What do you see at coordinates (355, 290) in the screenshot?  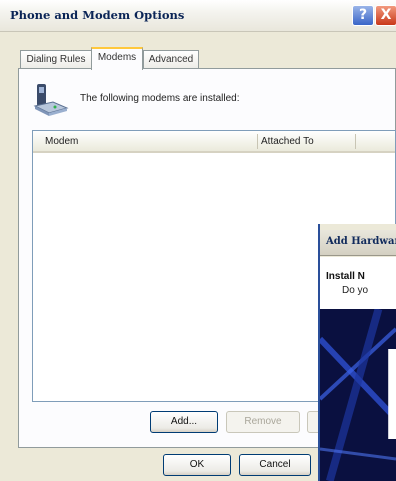 I see `add-hardware-subtext: Do yo` at bounding box center [355, 290].